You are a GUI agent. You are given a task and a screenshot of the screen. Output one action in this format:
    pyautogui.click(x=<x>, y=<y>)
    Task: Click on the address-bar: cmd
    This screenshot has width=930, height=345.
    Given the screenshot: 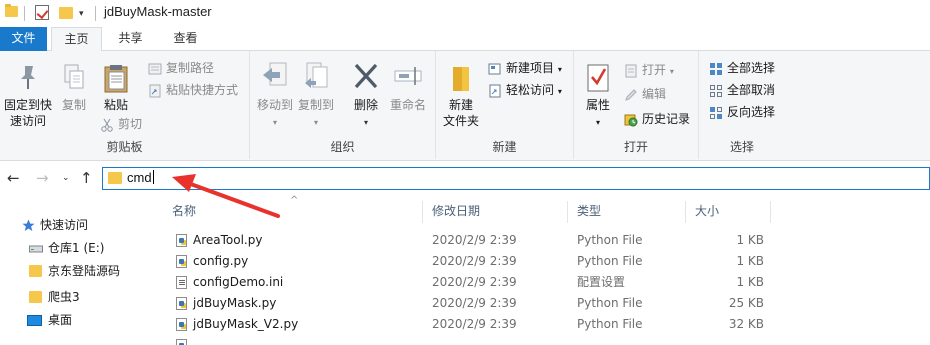 What is the action you would take?
    pyautogui.click(x=516, y=178)
    